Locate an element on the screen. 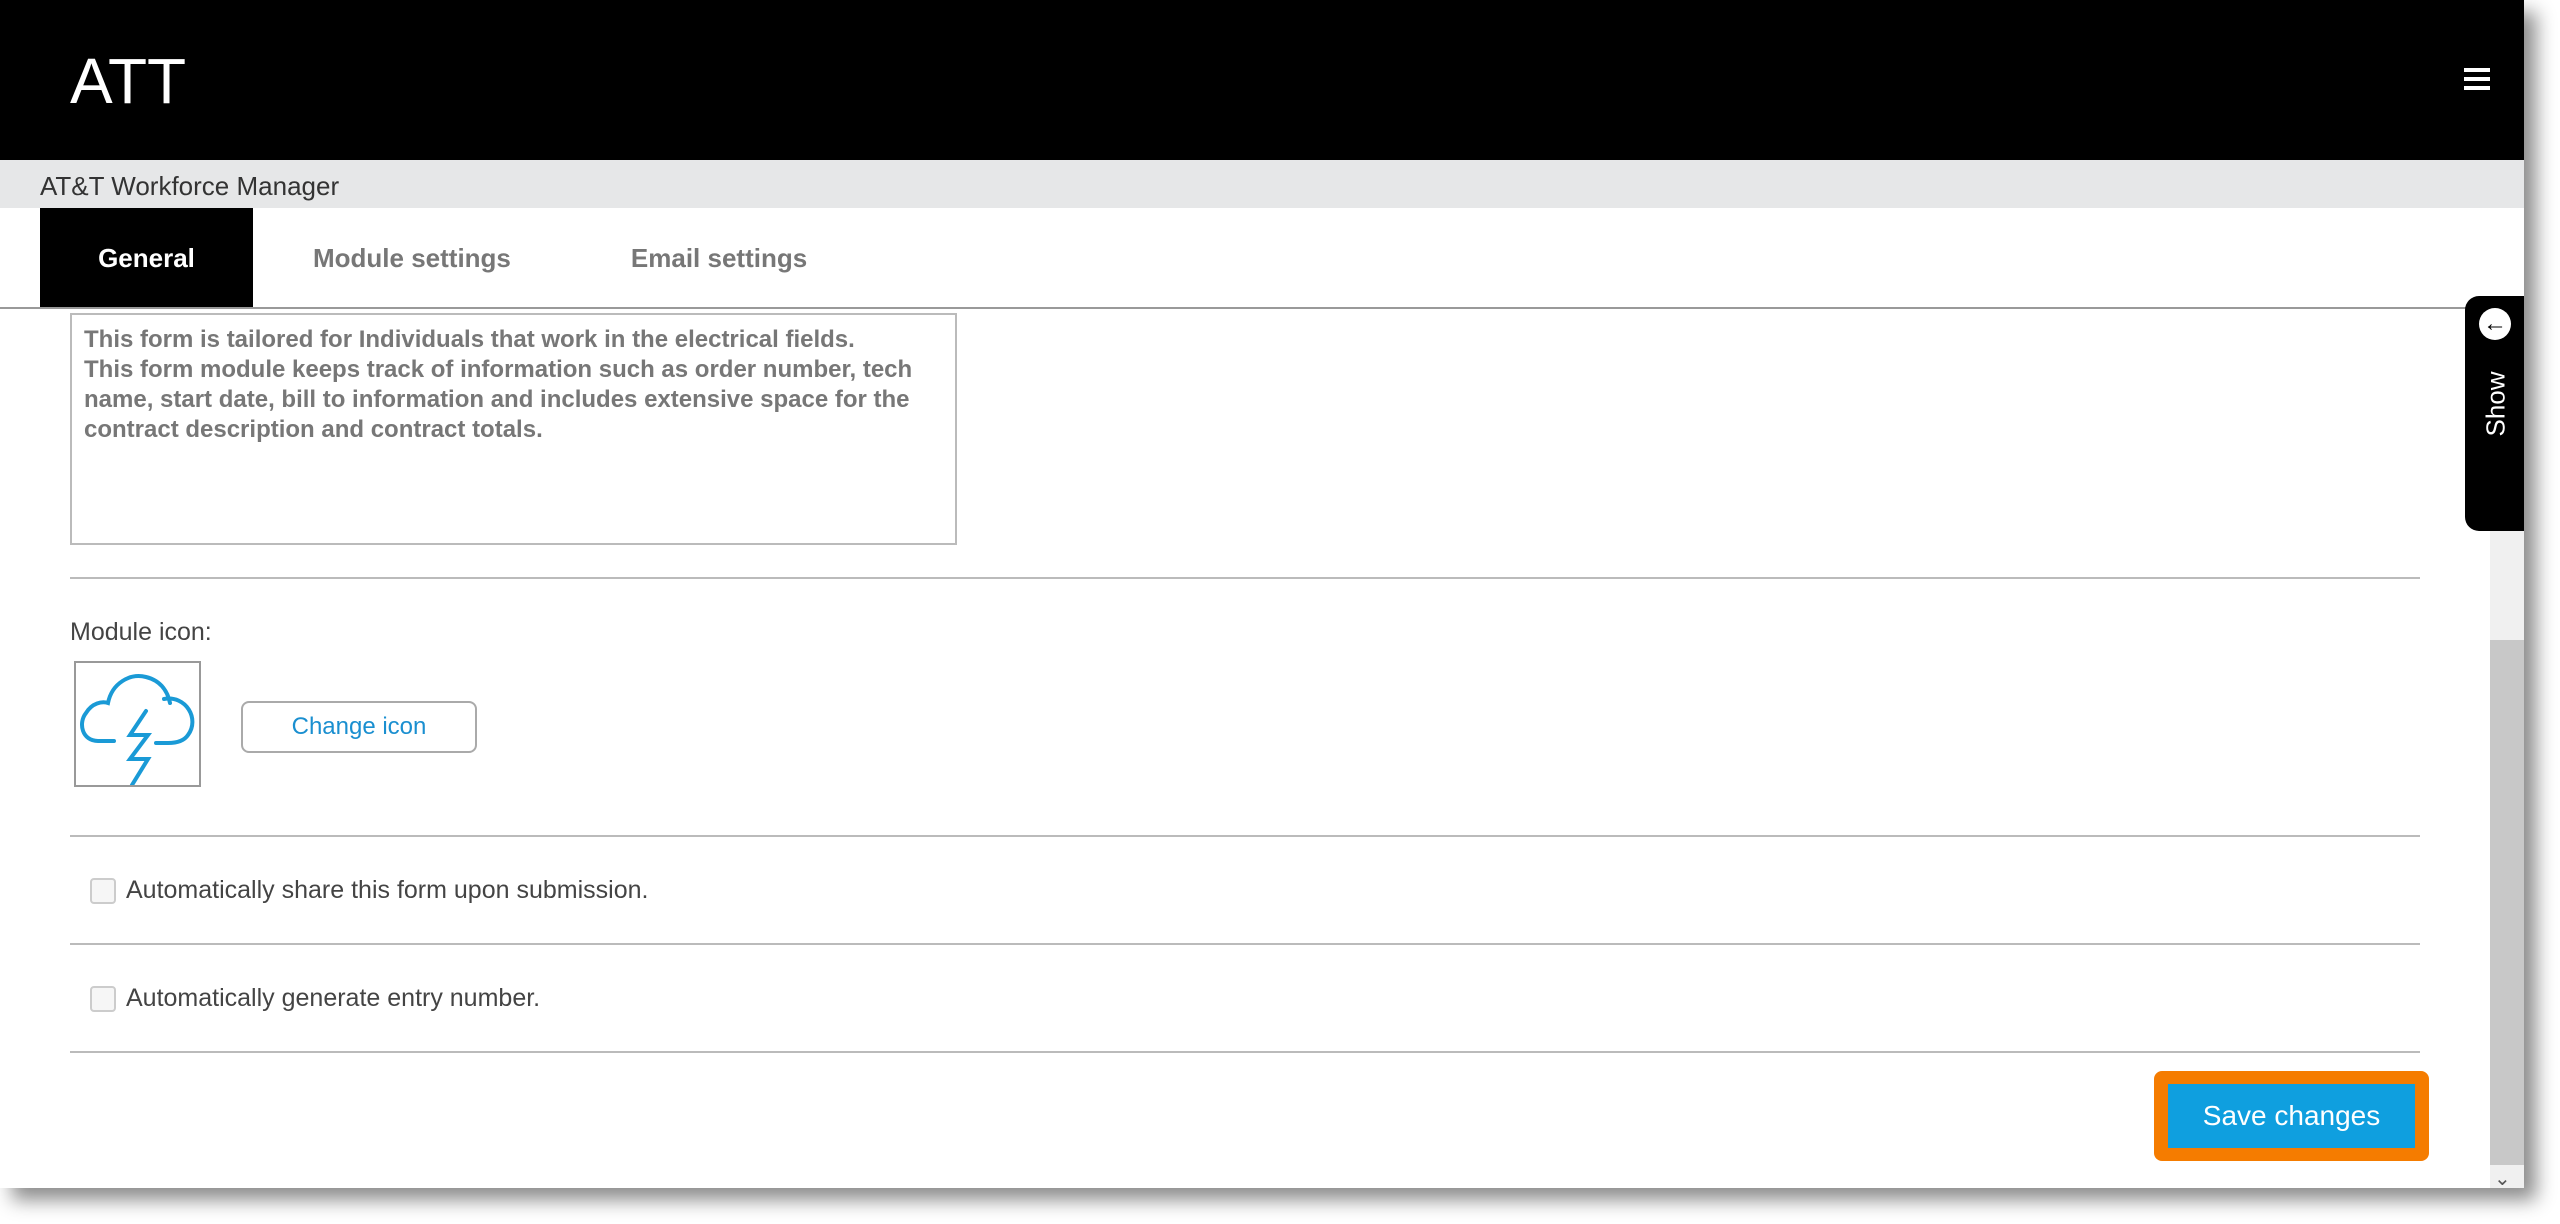 This screenshot has height=1224, width=2560. cloud-lightning-icon is located at coordinates (137, 730).